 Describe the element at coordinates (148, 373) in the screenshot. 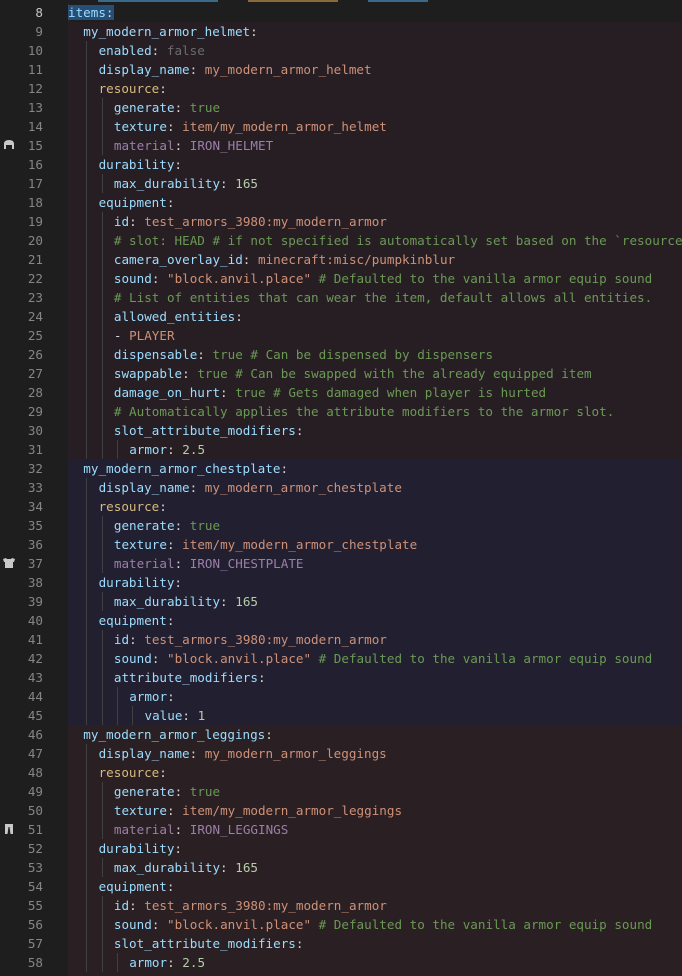

I see `yaml-key: swappable` at that location.